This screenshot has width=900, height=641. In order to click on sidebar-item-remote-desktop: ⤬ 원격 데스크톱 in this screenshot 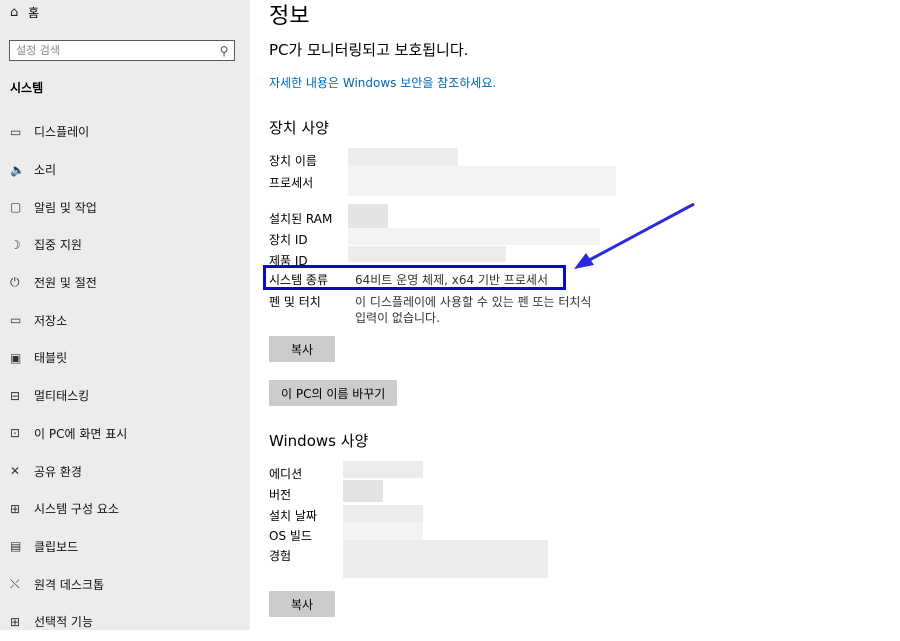, I will do `click(125, 584)`.